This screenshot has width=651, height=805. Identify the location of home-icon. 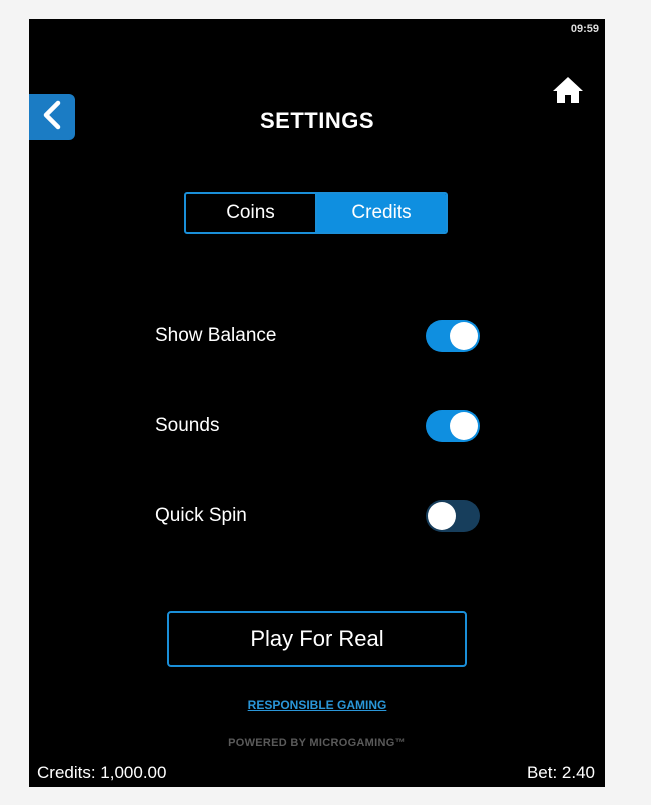
(568, 92).